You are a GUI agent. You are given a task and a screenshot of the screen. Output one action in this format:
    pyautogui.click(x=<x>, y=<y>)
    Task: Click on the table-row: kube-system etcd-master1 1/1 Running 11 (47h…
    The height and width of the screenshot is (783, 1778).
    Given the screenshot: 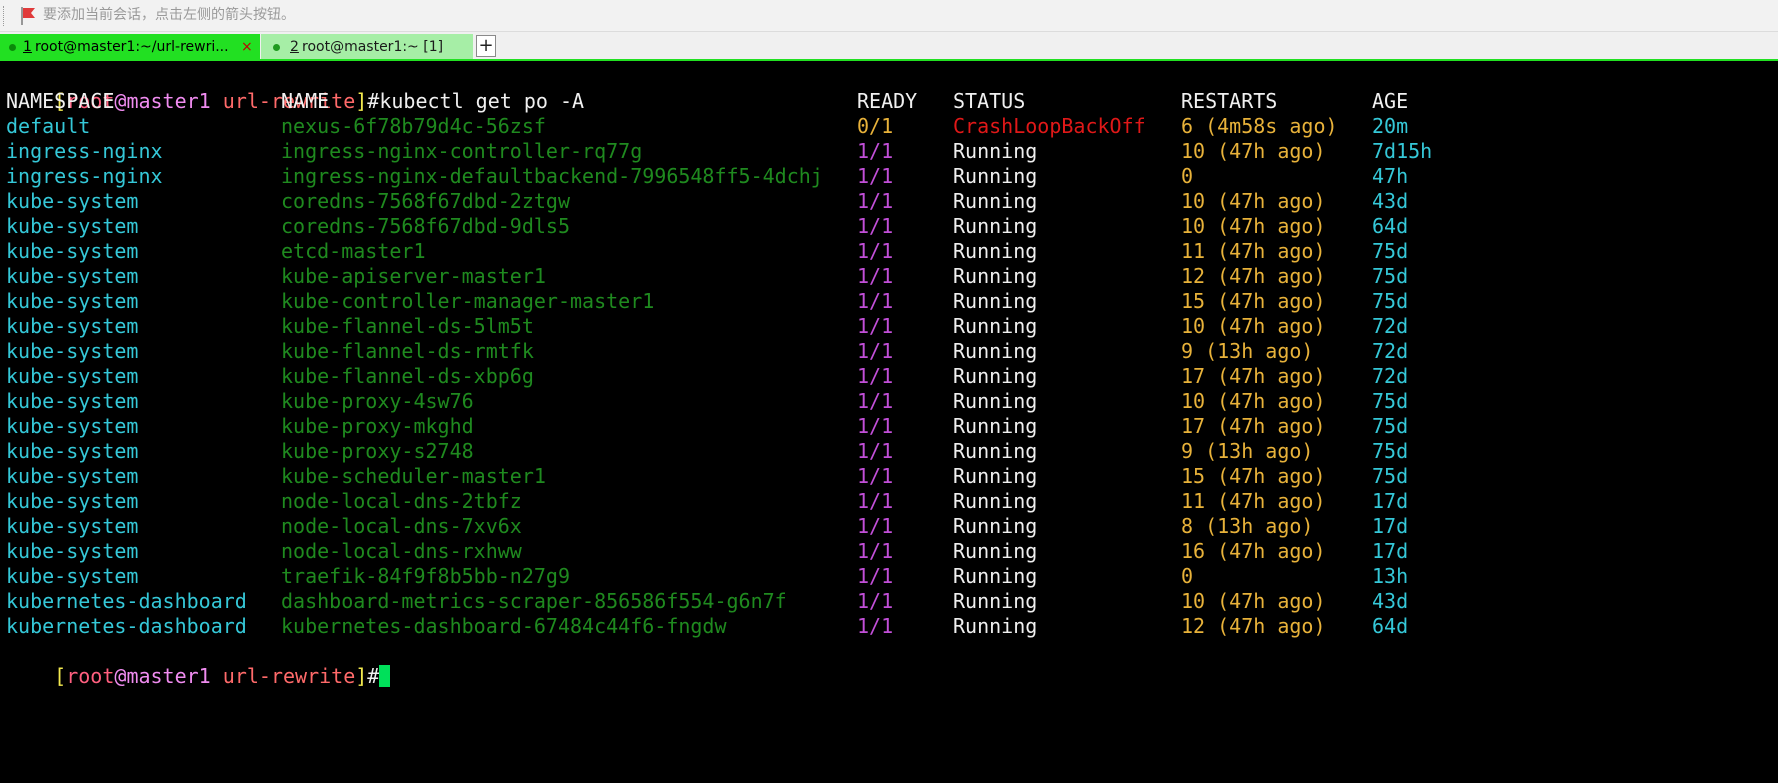 What is the action you would take?
    pyautogui.click(x=886, y=251)
    